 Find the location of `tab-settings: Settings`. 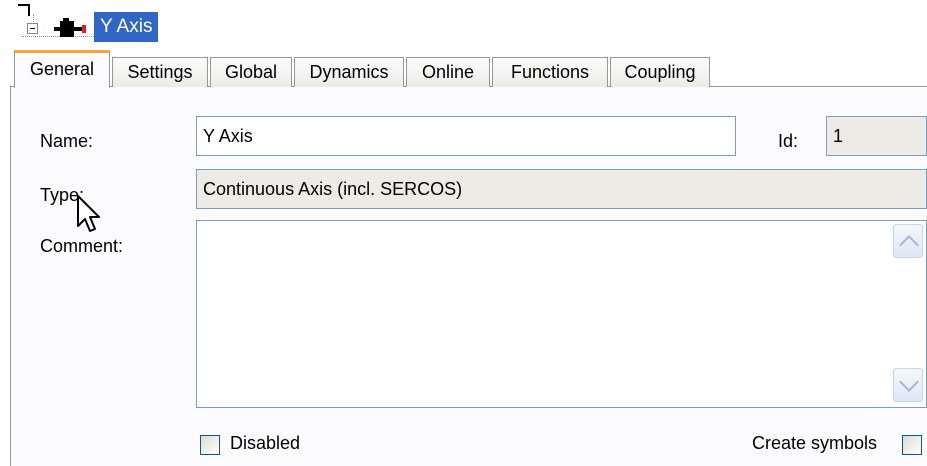

tab-settings: Settings is located at coordinates (160, 72).